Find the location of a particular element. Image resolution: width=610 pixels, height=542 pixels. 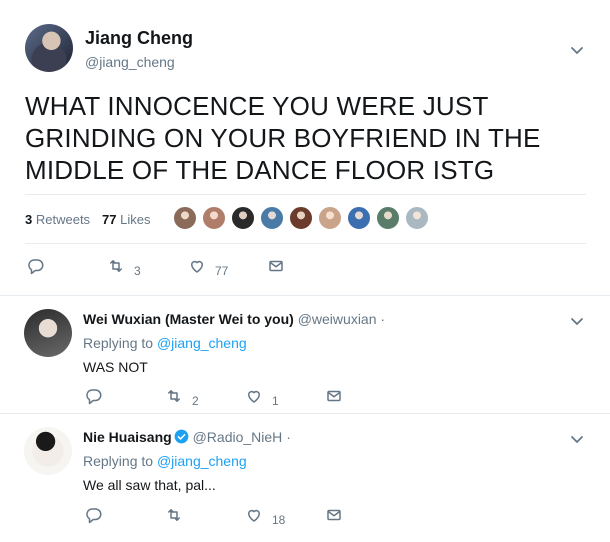

like-button: 18 is located at coordinates (265, 516).